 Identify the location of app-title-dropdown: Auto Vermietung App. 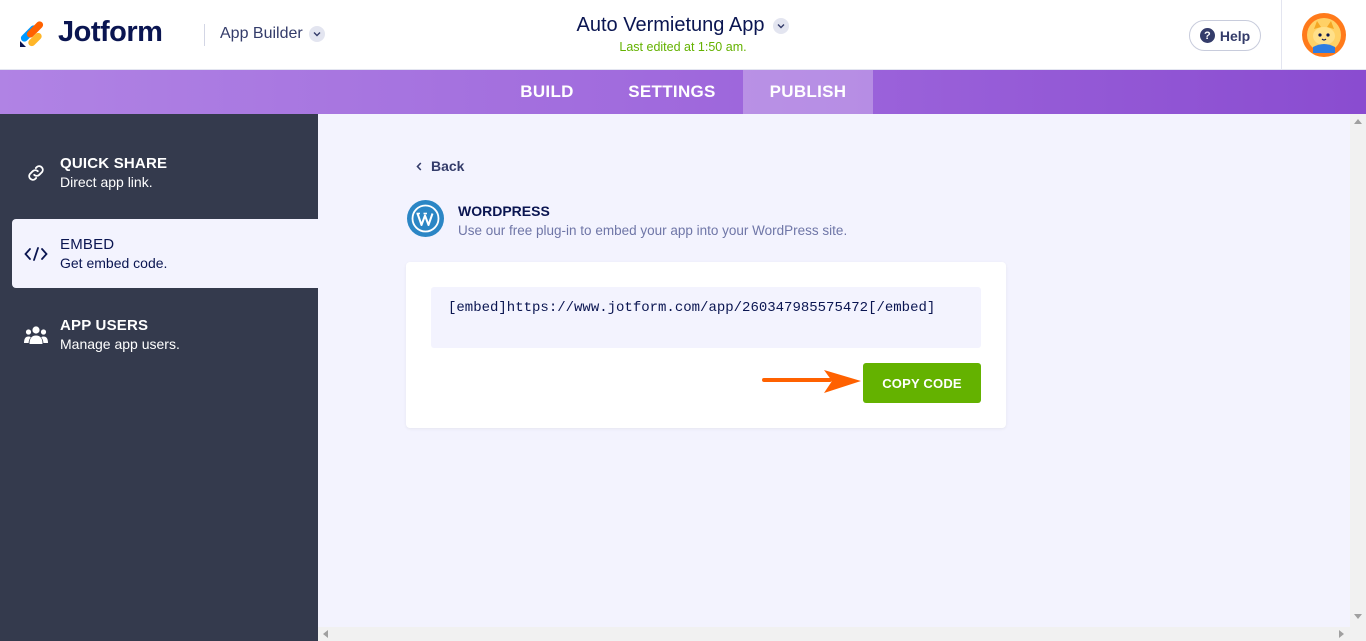
(683, 25).